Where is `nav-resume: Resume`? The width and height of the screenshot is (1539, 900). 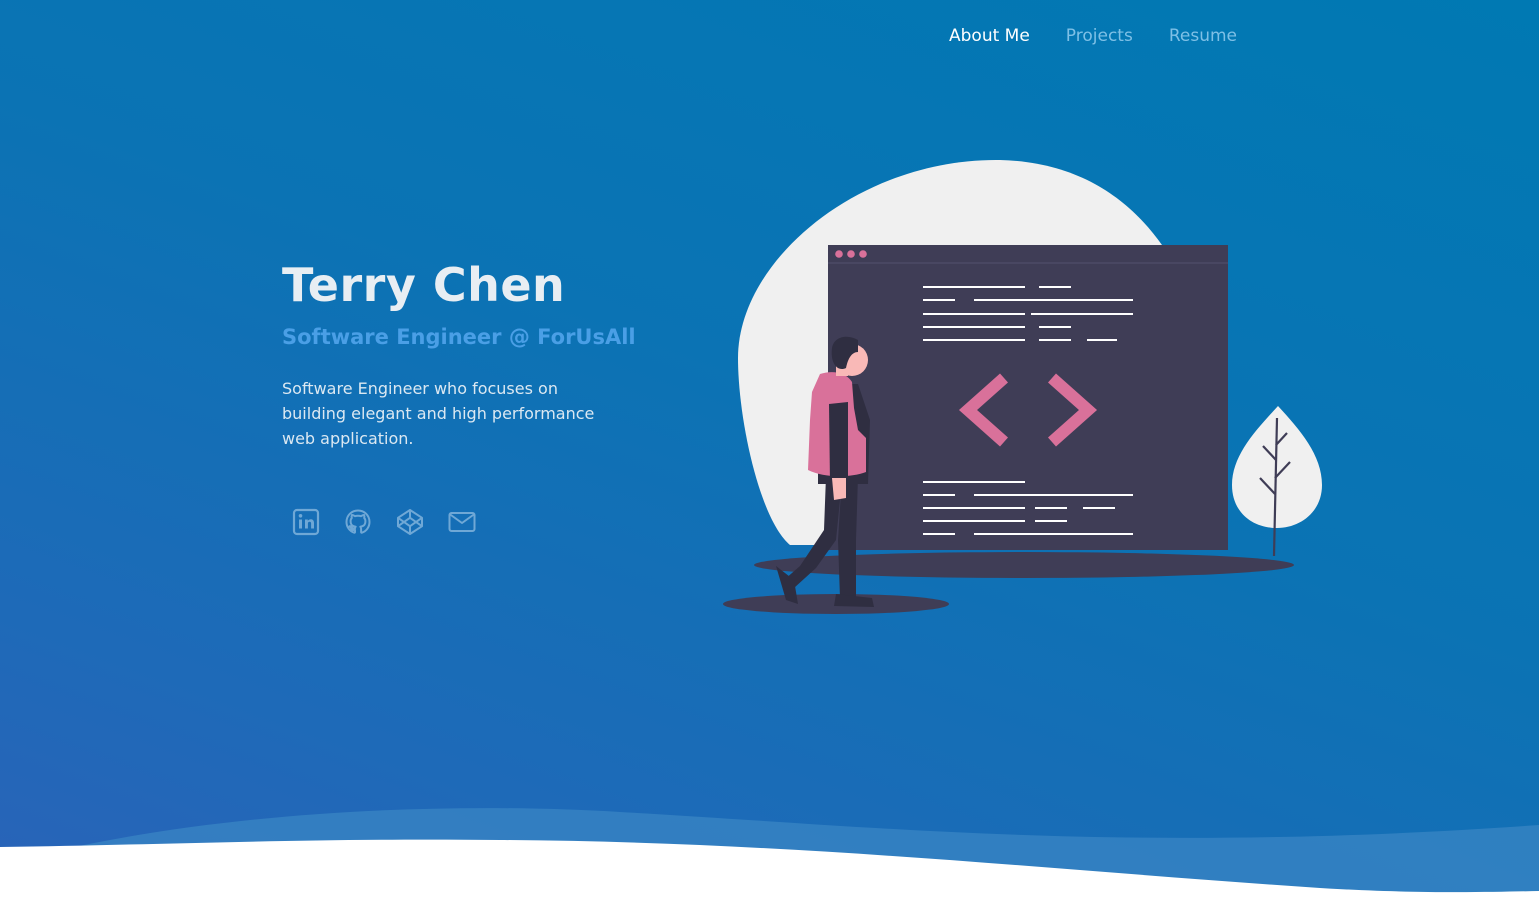 nav-resume: Resume is located at coordinates (1203, 36).